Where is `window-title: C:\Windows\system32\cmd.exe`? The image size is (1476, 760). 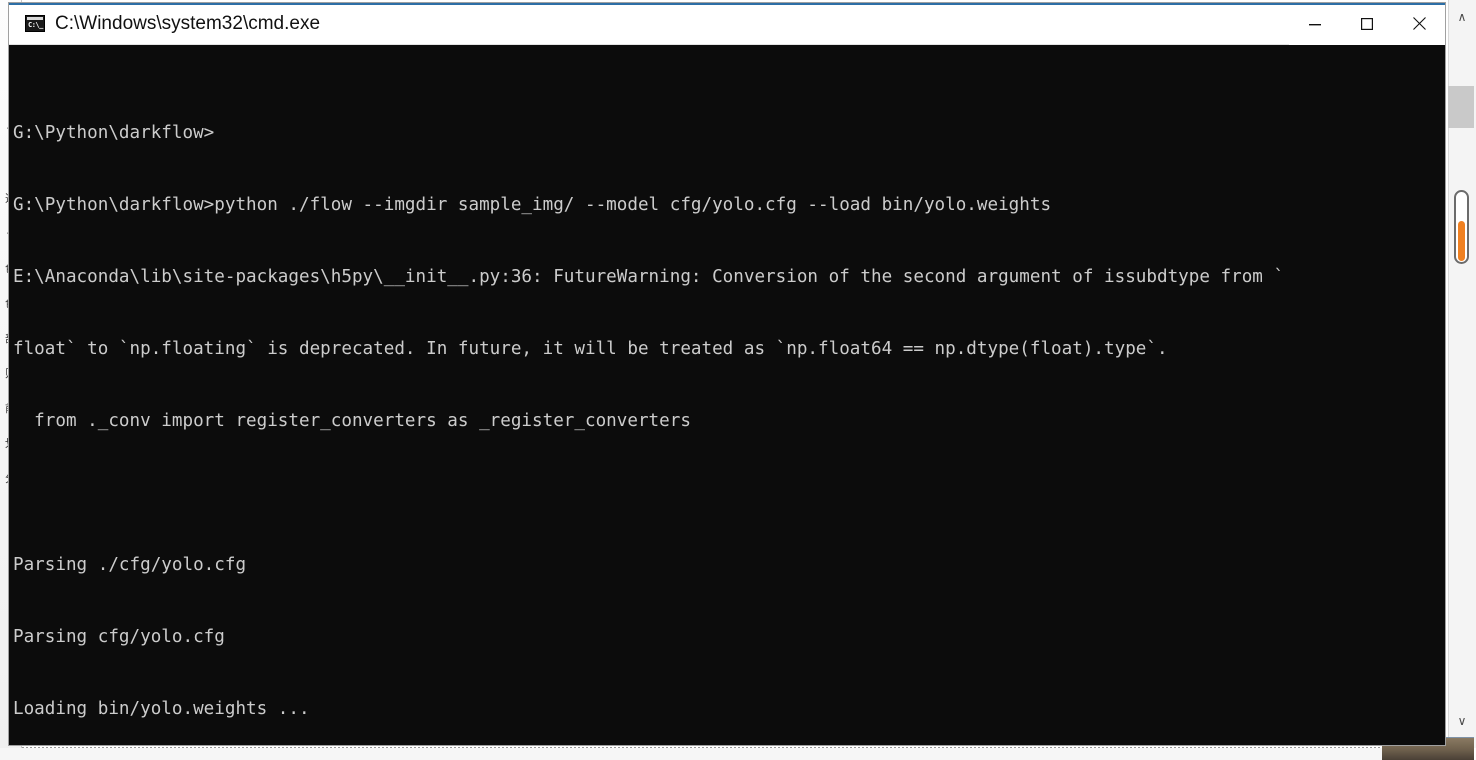
window-title: C:\Windows\system32\cmd.exe is located at coordinates (188, 23).